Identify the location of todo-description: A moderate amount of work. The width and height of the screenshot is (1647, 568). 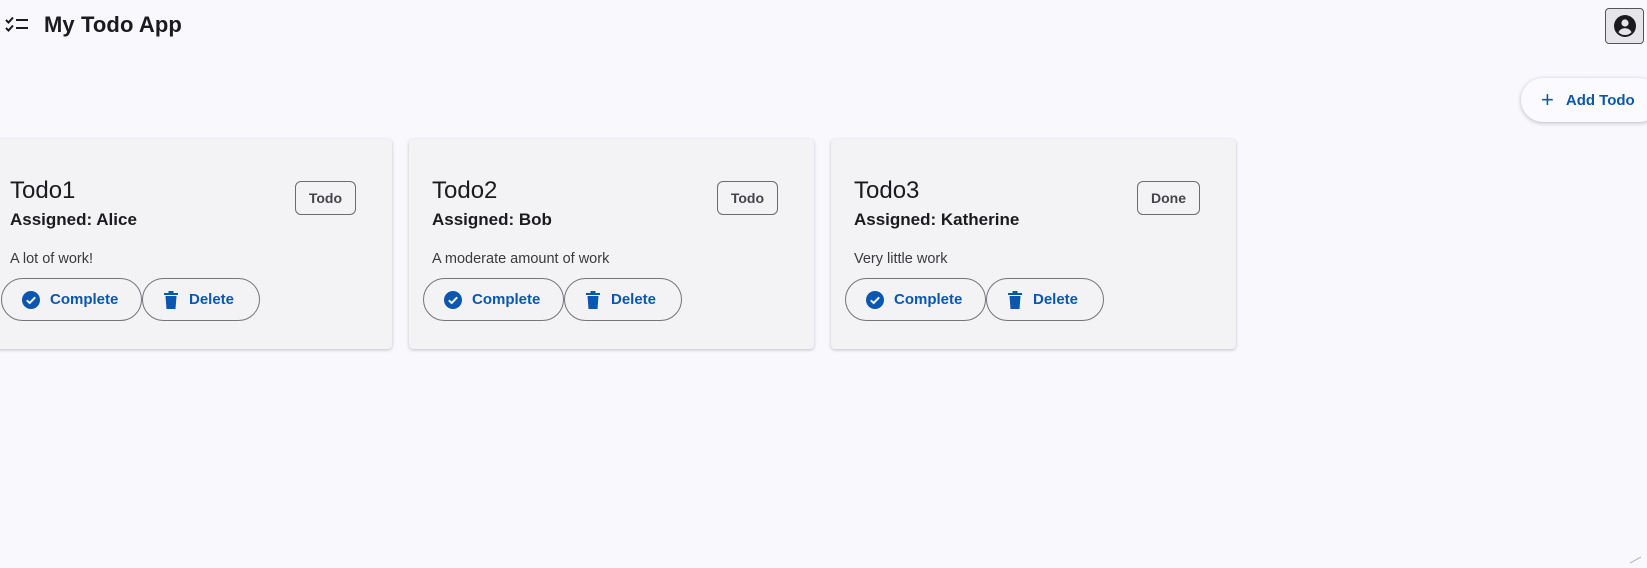
(521, 259).